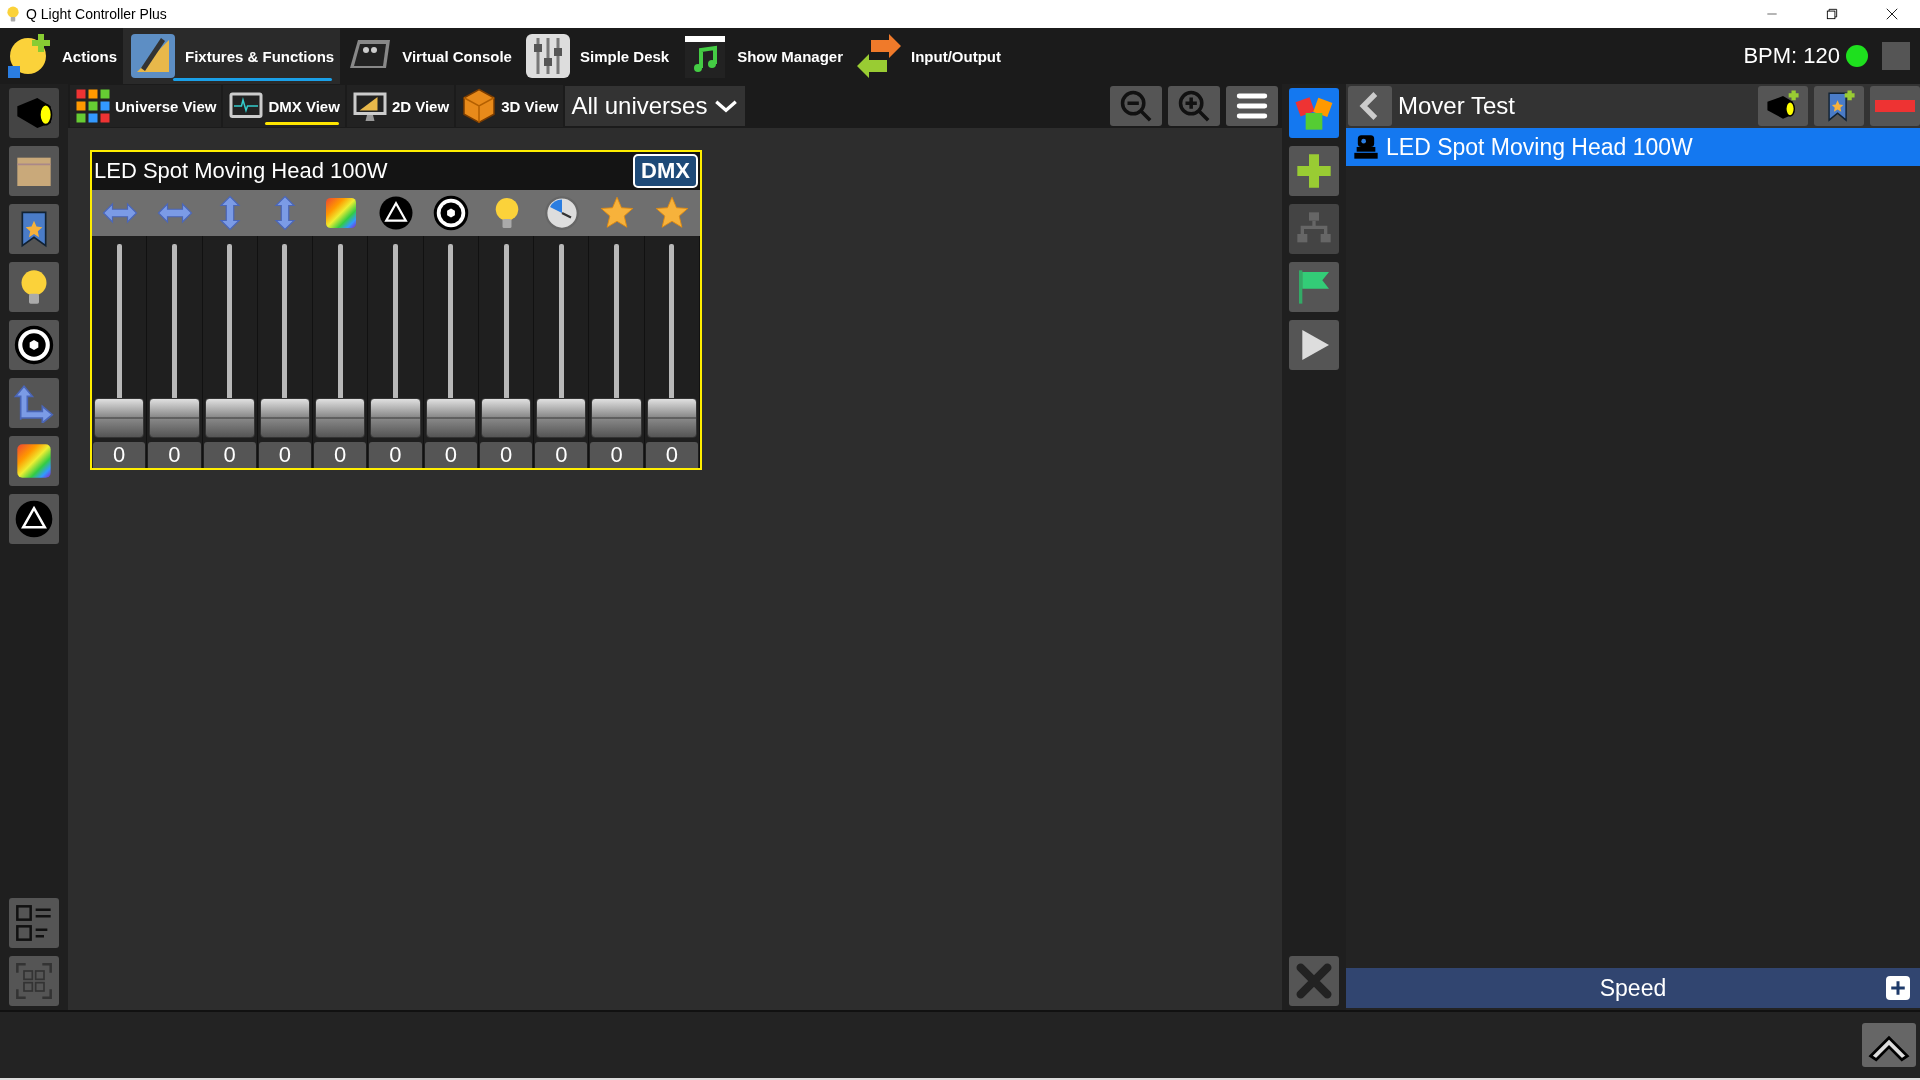  Describe the element at coordinates (34, 981) in the screenshot. I see `selection-frame-icon` at that location.